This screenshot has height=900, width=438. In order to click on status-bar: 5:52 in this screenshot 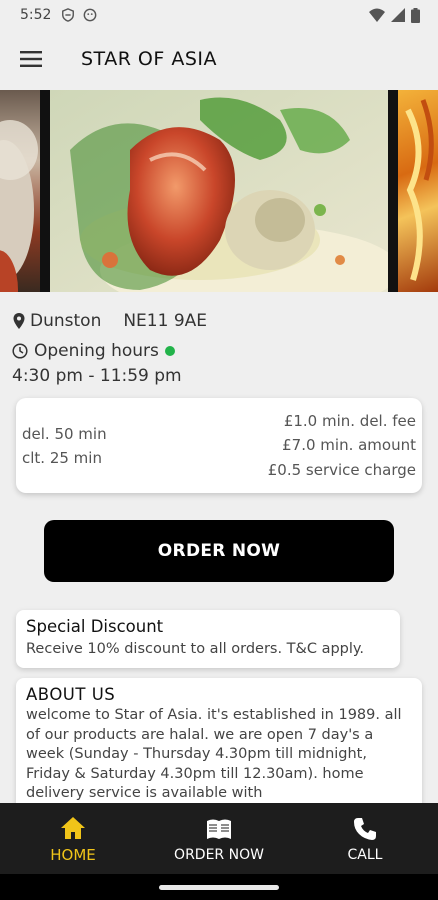, I will do `click(219, 15)`.